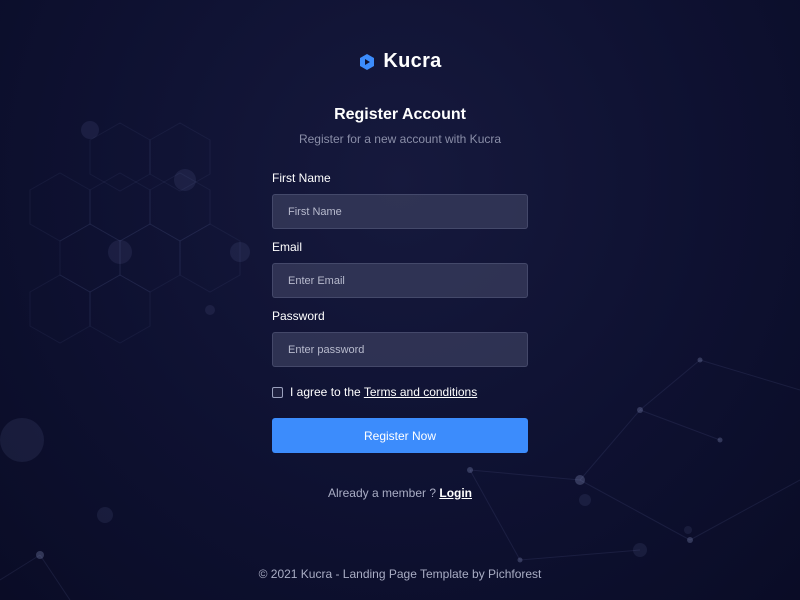  What do you see at coordinates (383, 493) in the screenshot?
I see `login-prompt-text: Already a member ?` at bounding box center [383, 493].